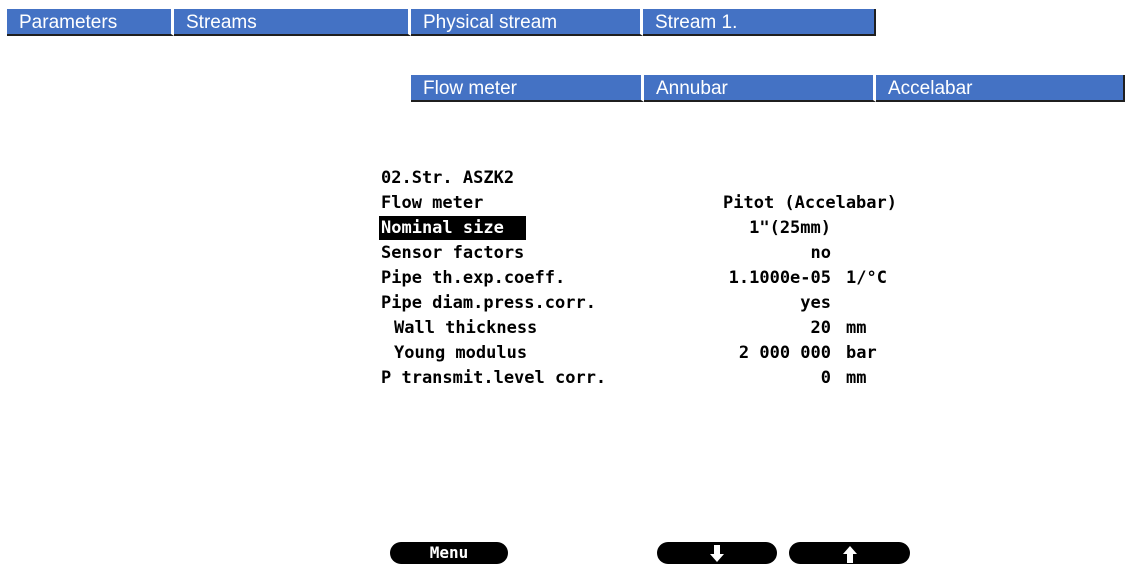  What do you see at coordinates (643, 203) in the screenshot?
I see `param-row-flow-meter: Flow meter Pitot (Accelabar)` at bounding box center [643, 203].